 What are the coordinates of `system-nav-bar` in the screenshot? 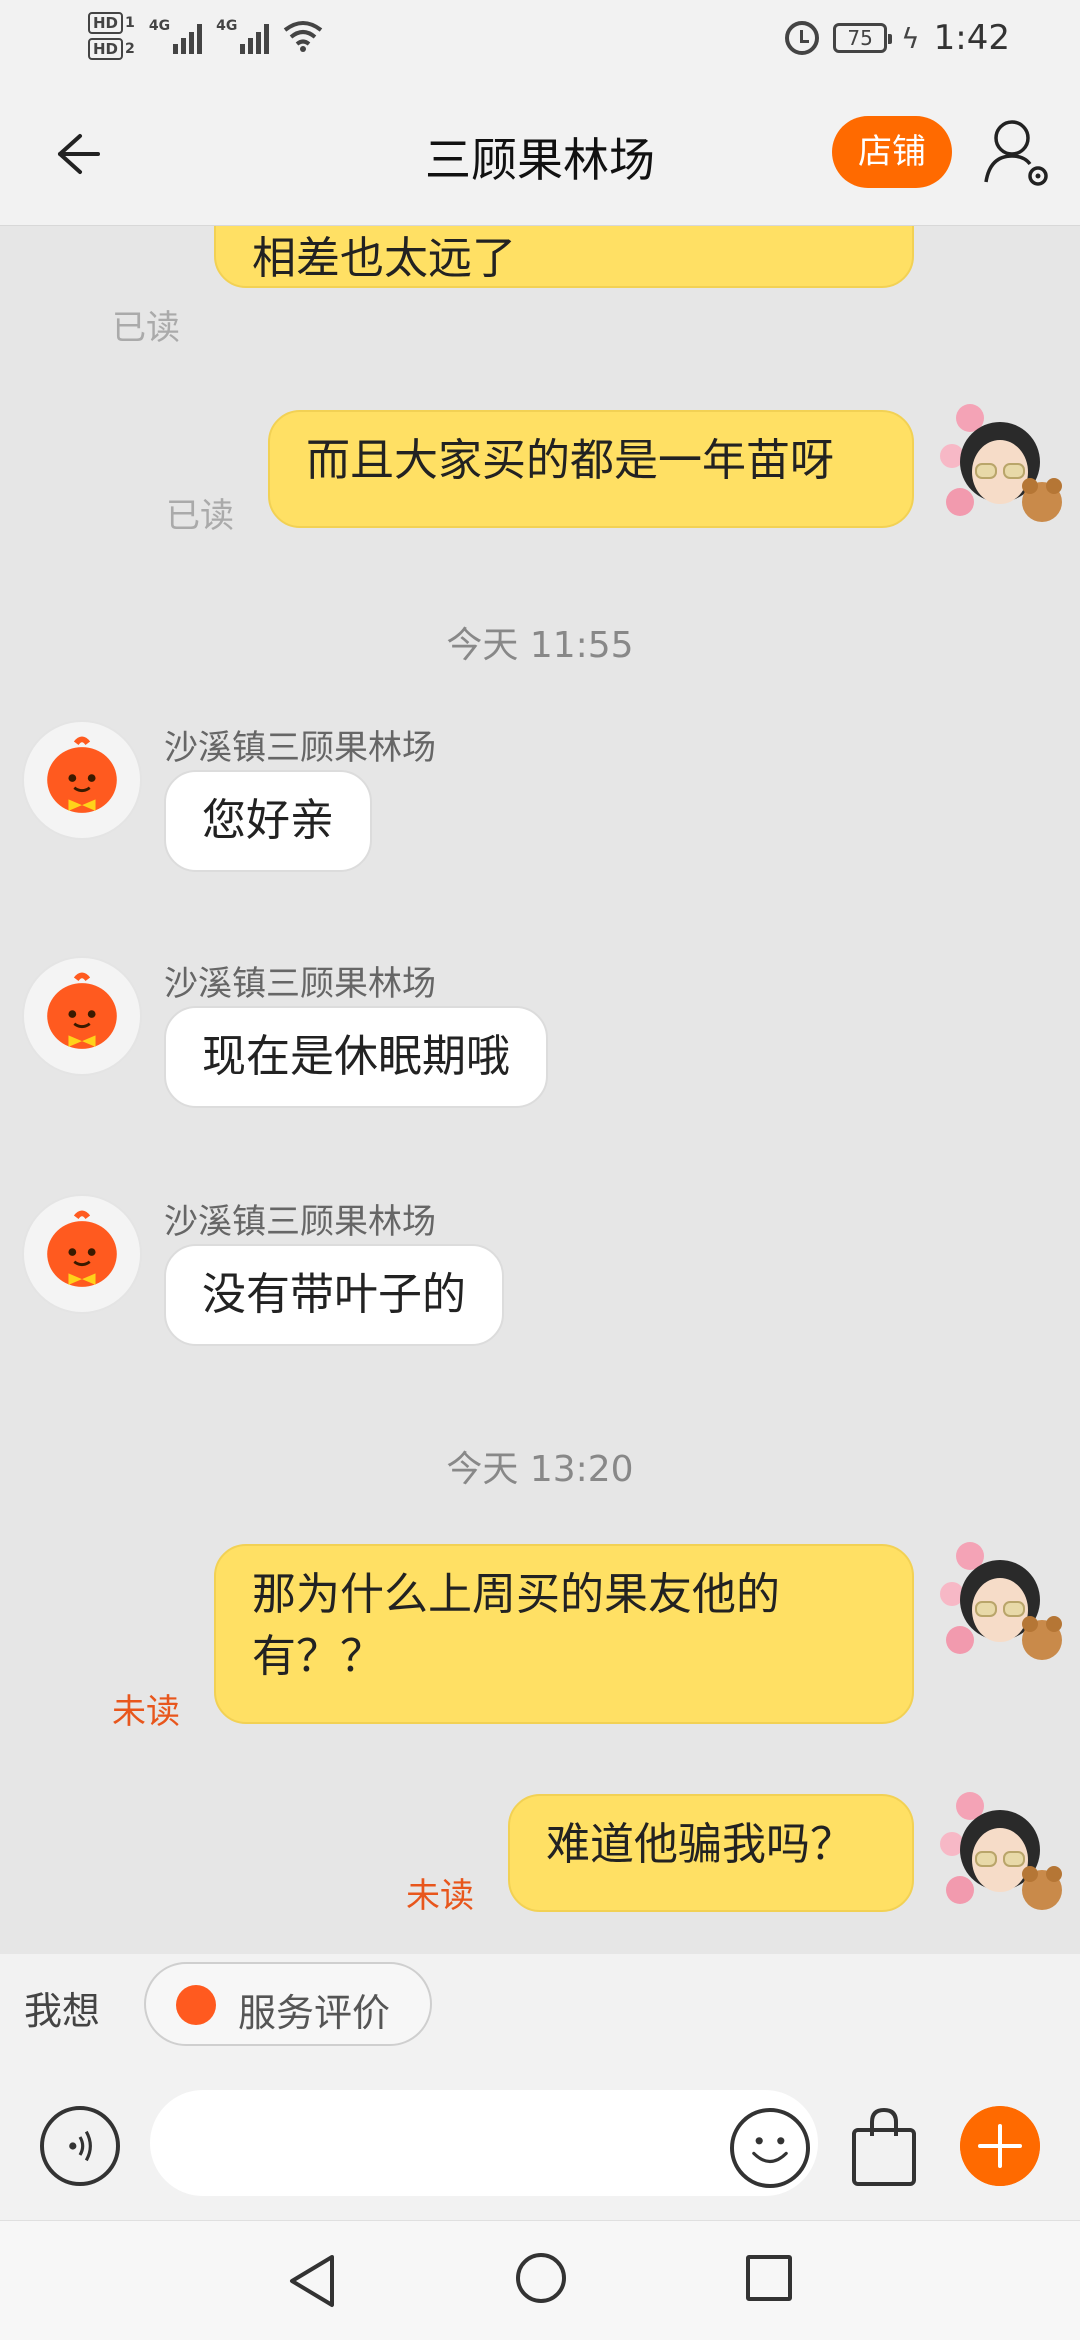 It's located at (540, 2280).